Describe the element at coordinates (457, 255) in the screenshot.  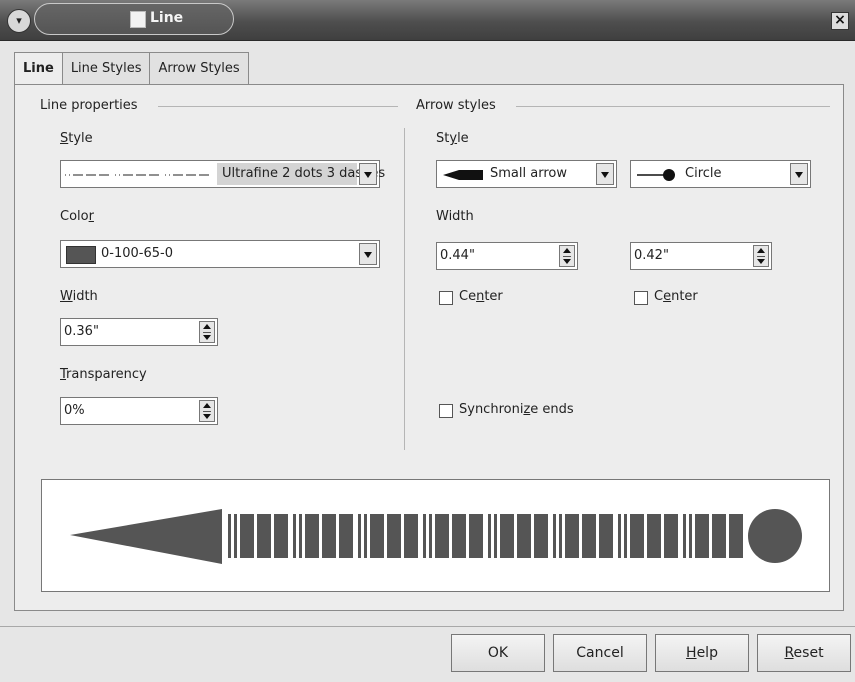
I see `start-arrow-width-value: 0.44"` at that location.